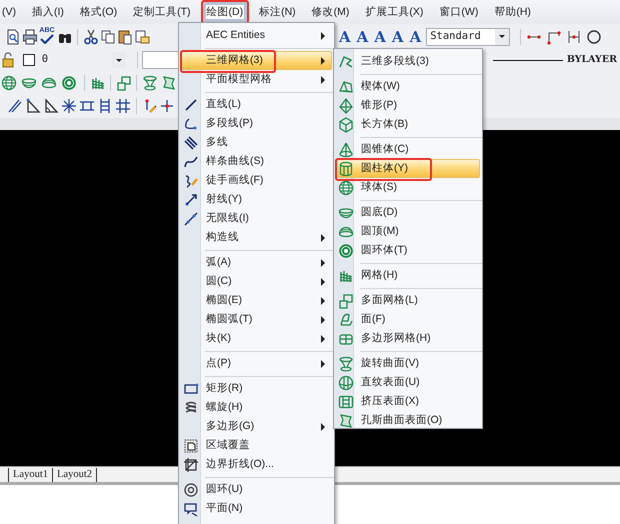  I want to click on menu-bar-item: 窗口(W), so click(458, 12).